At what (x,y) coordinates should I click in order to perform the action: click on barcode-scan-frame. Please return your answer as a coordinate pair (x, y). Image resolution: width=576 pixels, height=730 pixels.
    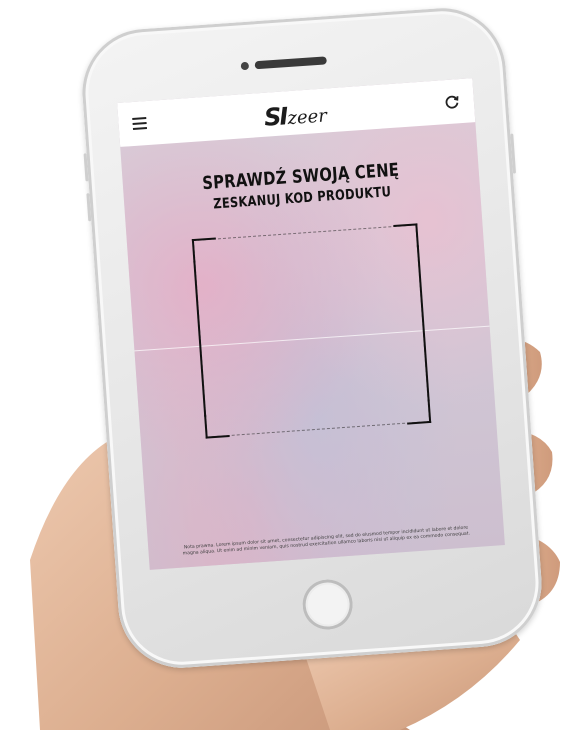
    Looking at the image, I should click on (311, 331).